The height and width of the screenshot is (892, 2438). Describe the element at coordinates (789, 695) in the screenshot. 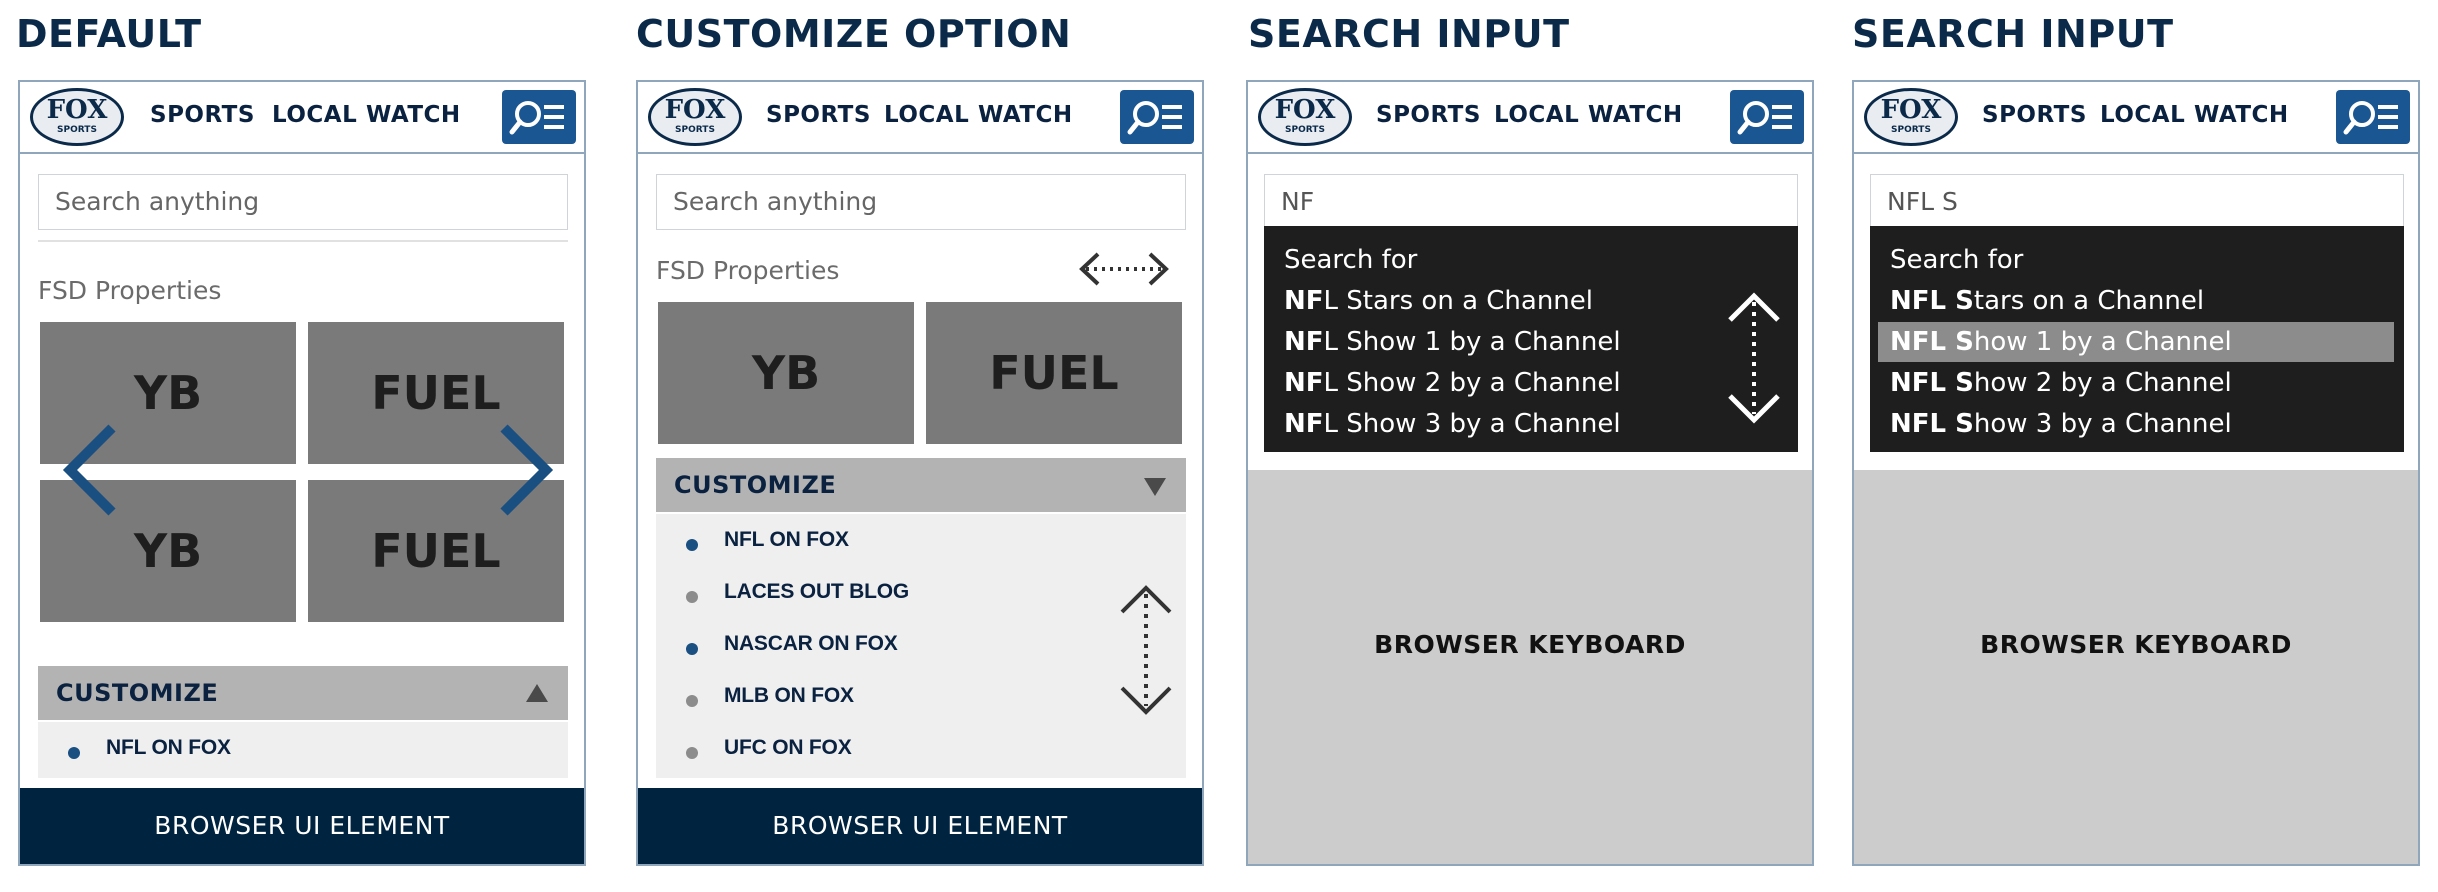

I see `list-item-label: MLB ON FOX` at that location.